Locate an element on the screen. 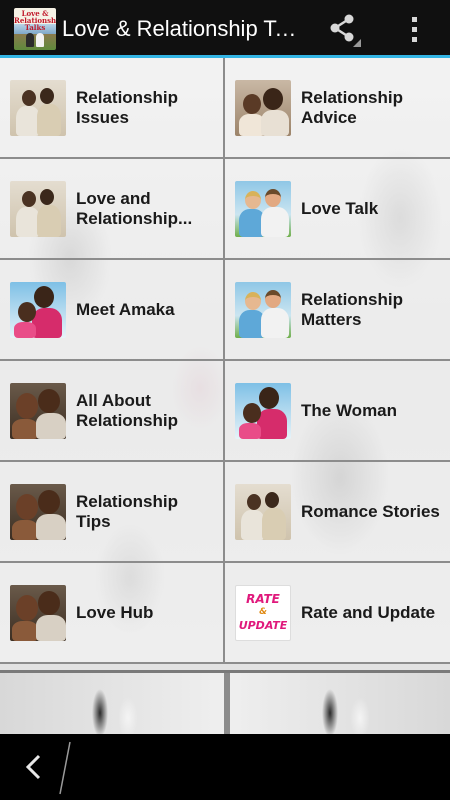 The width and height of the screenshot is (450, 800). menu-tile-love-talk: Love Talk is located at coordinates (337, 209).